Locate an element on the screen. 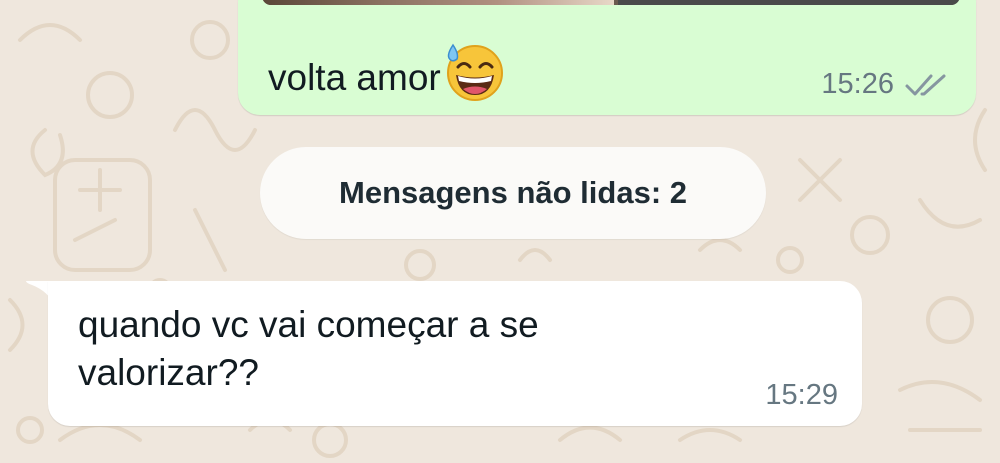  unread-messages-label: Mensagens não lidas: 2 is located at coordinates (513, 192).